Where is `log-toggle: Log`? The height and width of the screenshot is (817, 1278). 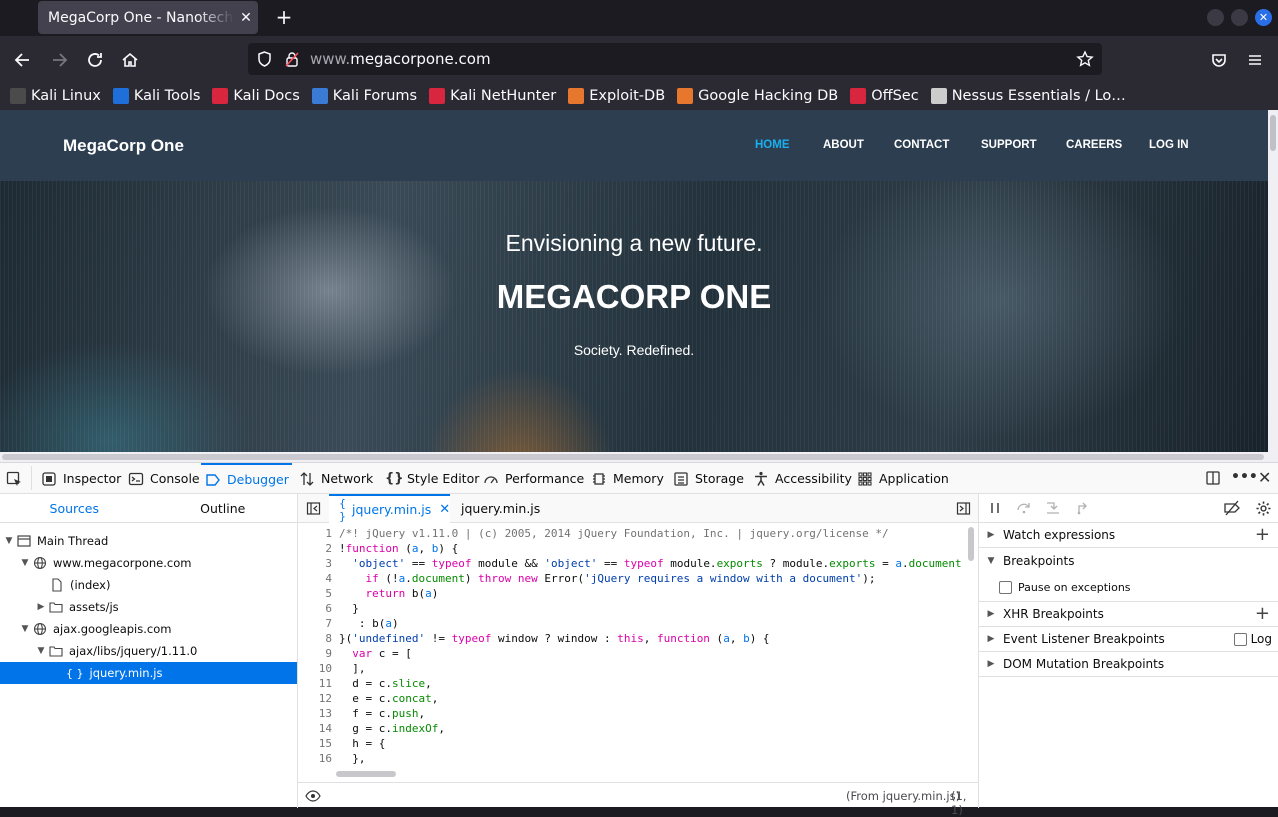
log-toggle: Log is located at coordinates (1252, 639).